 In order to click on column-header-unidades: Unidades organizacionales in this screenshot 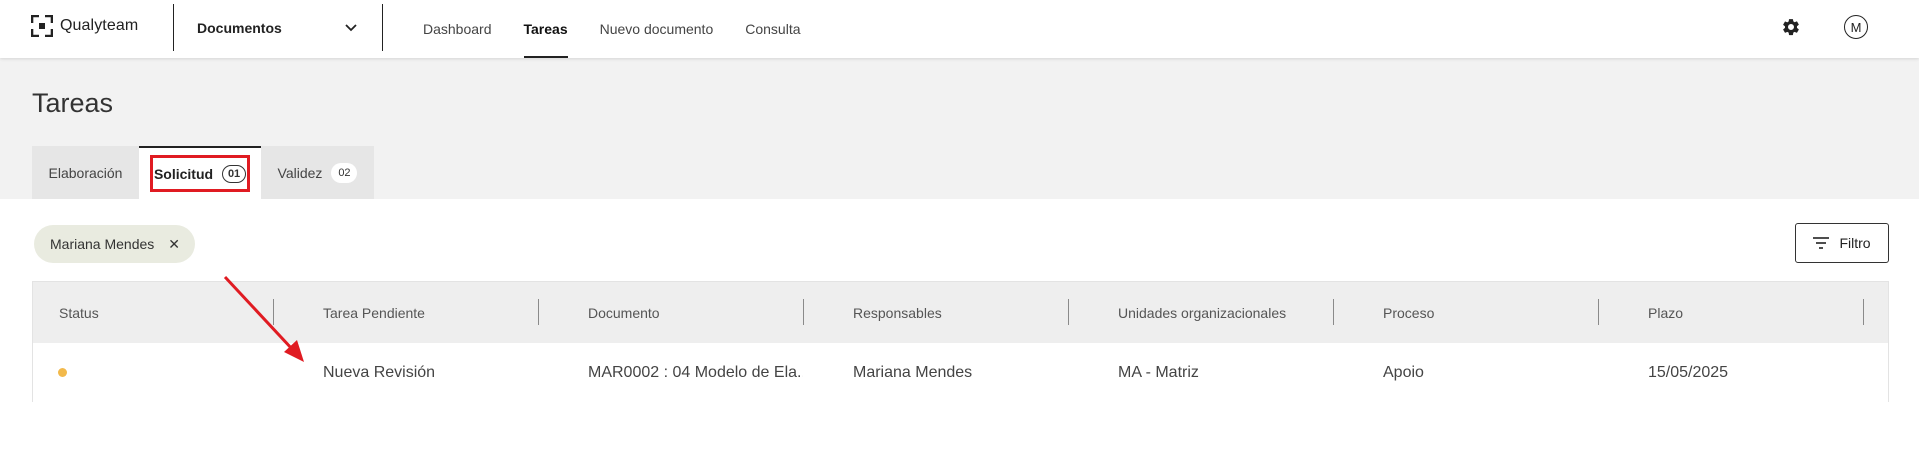, I will do `click(1202, 312)`.